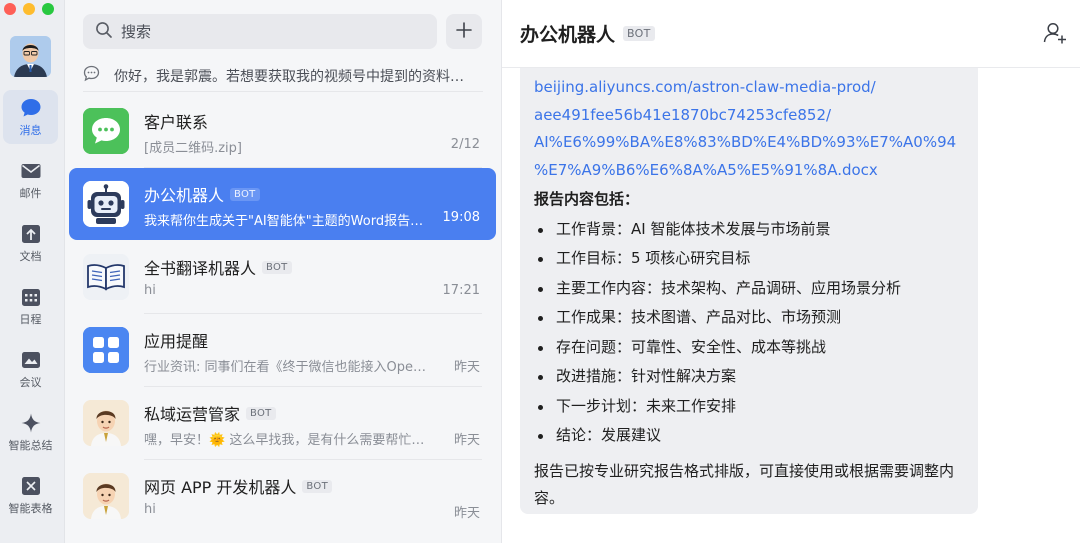  What do you see at coordinates (106, 277) in the screenshot?
I see `book-avatar-icon` at bounding box center [106, 277].